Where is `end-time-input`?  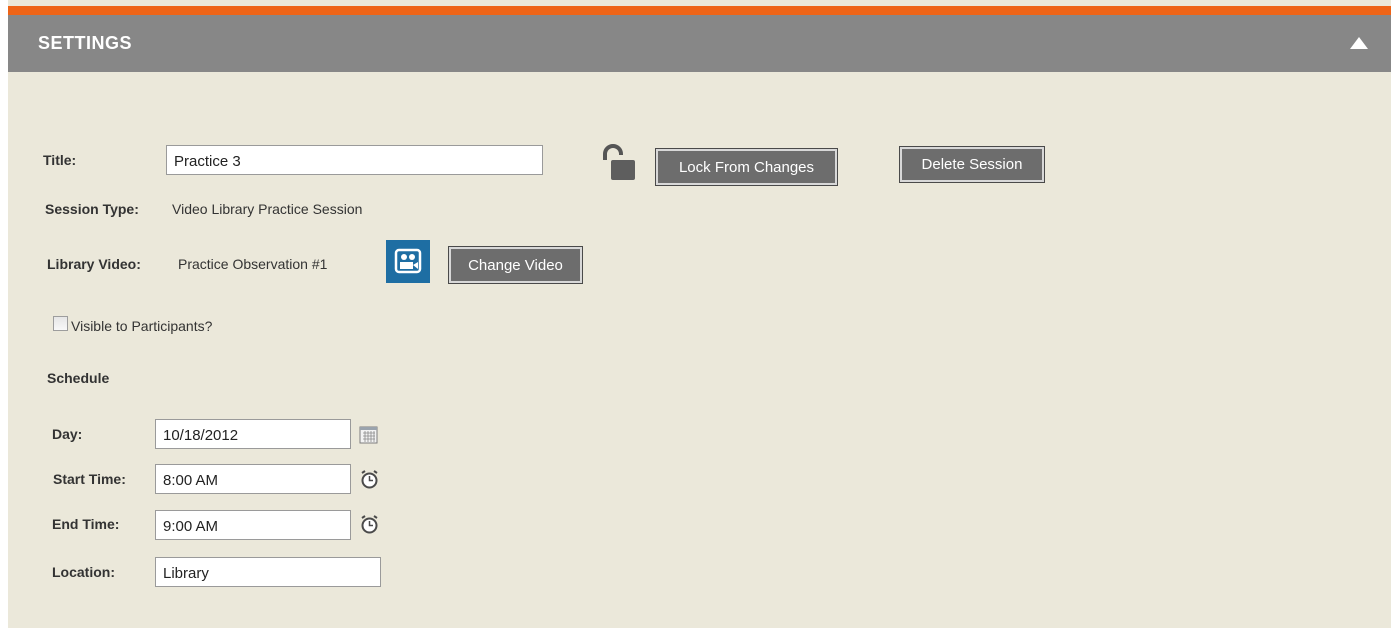
end-time-input is located at coordinates (253, 525).